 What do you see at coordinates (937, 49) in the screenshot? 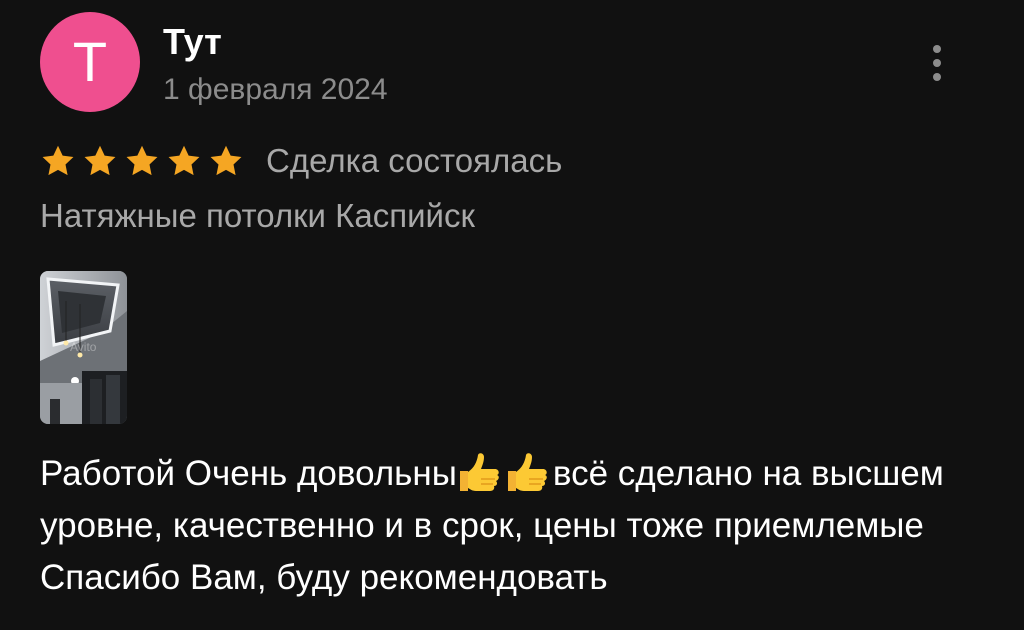
I see `more-vertical-icon` at bounding box center [937, 49].